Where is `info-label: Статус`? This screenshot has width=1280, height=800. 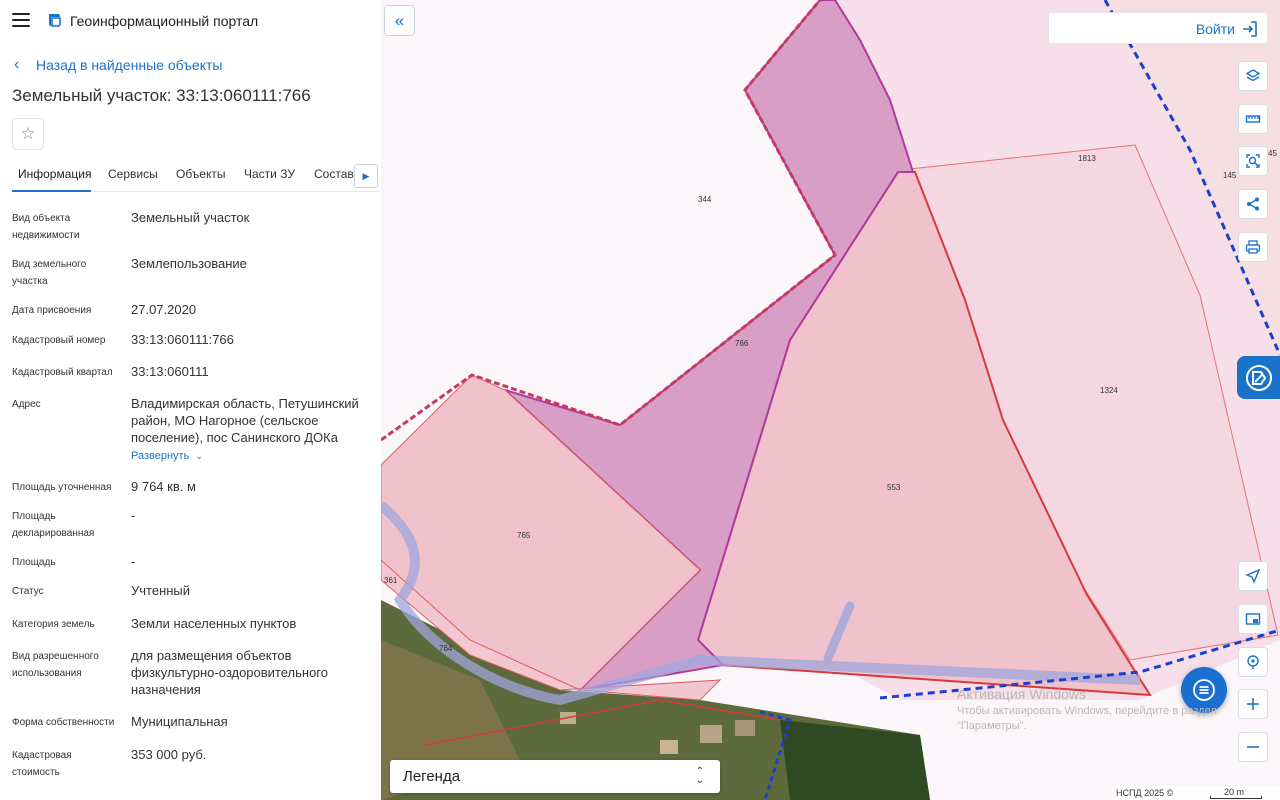
info-label: Статус is located at coordinates (28, 591).